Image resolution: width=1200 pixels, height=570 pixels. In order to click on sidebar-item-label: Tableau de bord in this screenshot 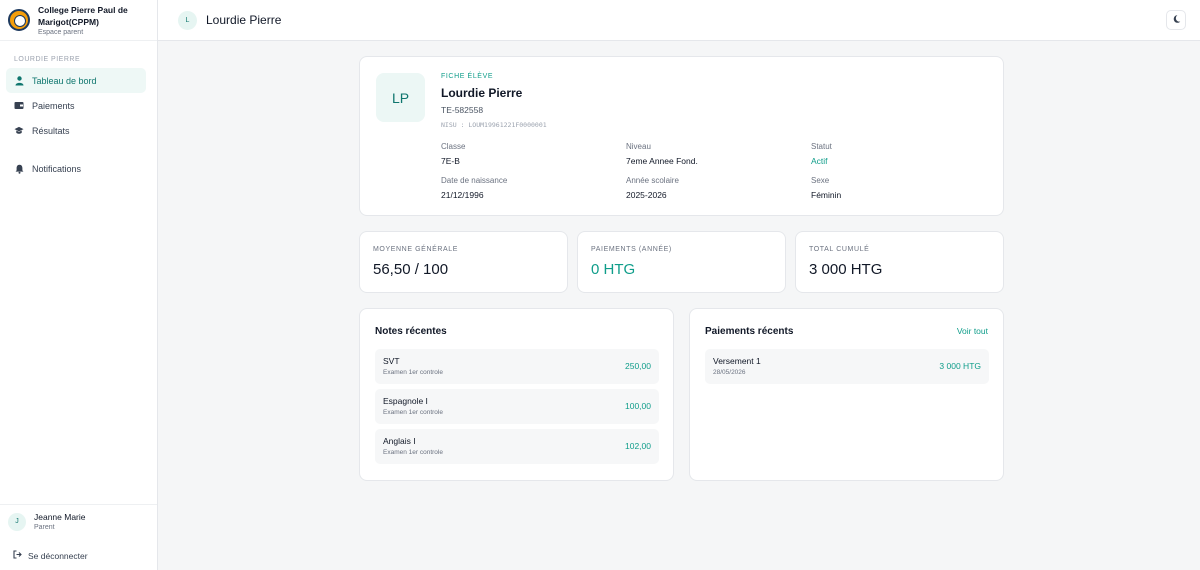, I will do `click(64, 80)`.